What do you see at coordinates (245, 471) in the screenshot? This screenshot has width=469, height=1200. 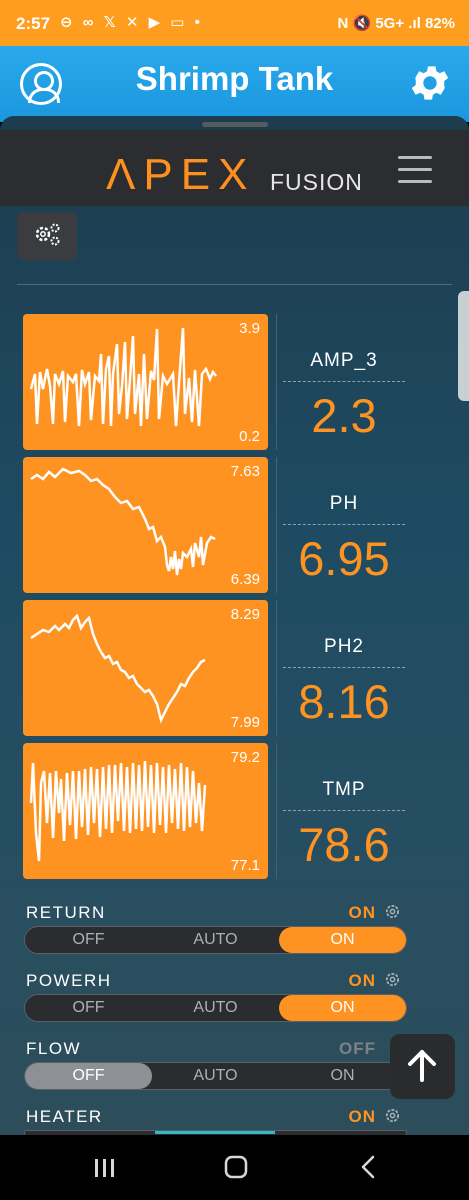 I see `graph-max-label: 7.63` at bounding box center [245, 471].